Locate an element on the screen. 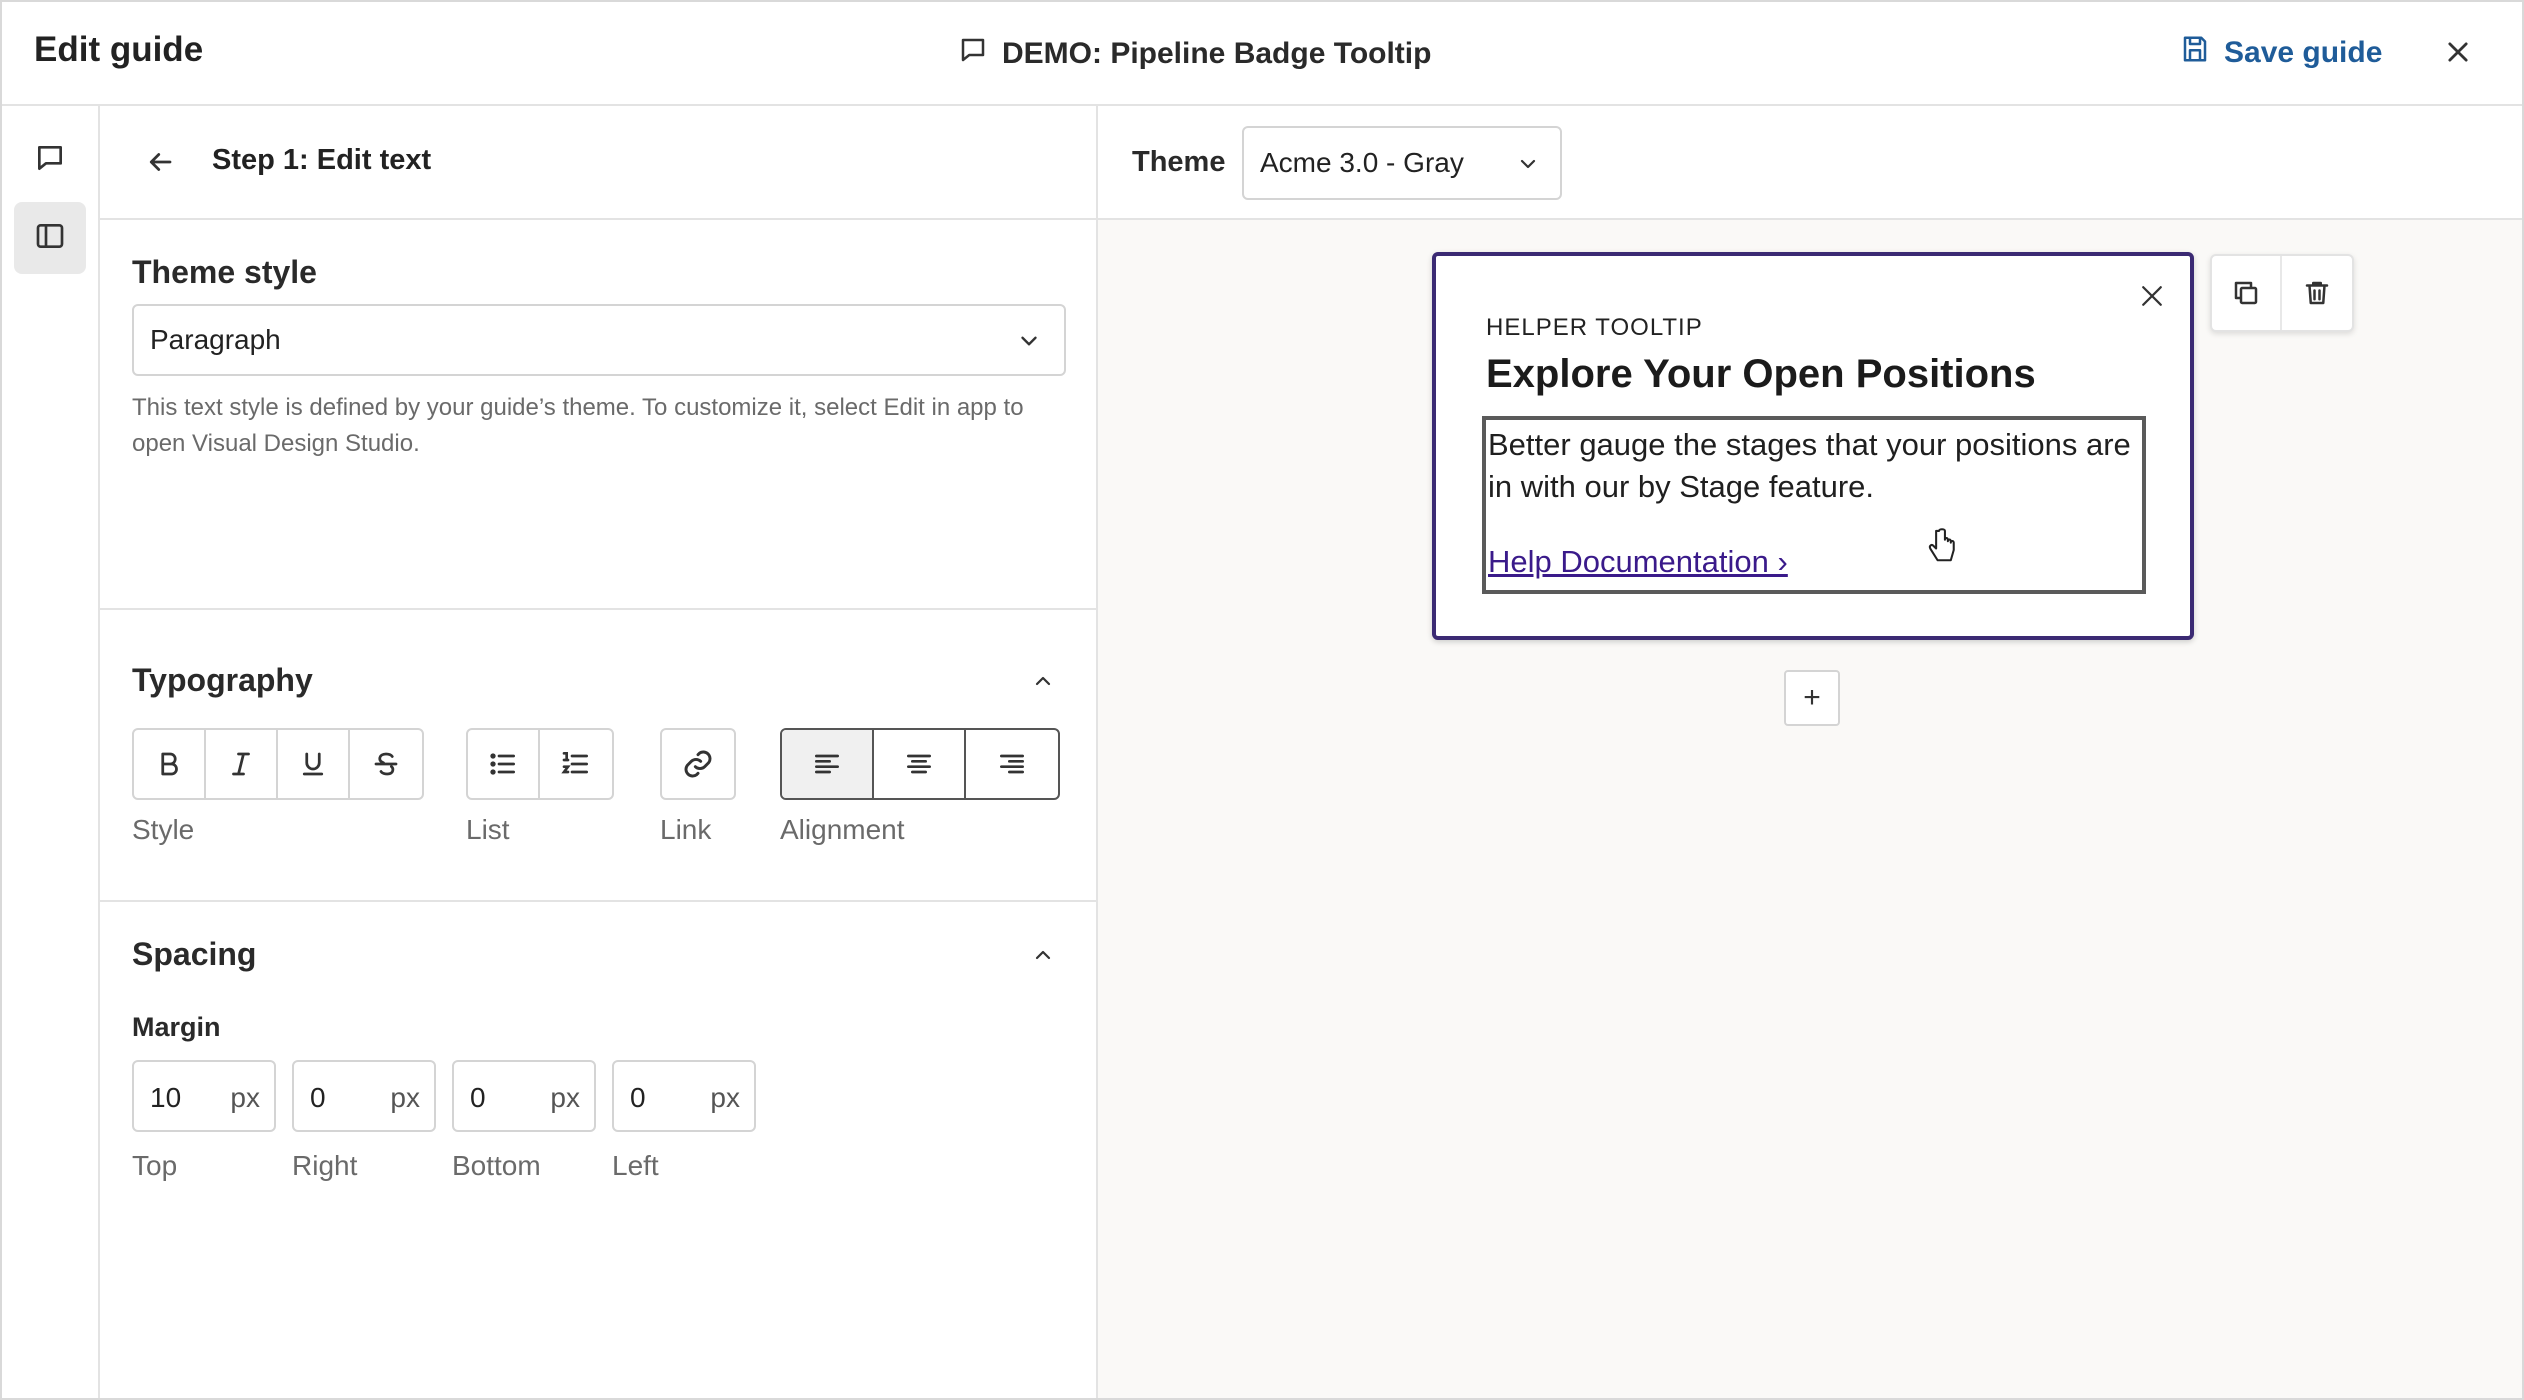 Image resolution: width=2524 pixels, height=1400 pixels. list-label: List is located at coordinates (488, 829).